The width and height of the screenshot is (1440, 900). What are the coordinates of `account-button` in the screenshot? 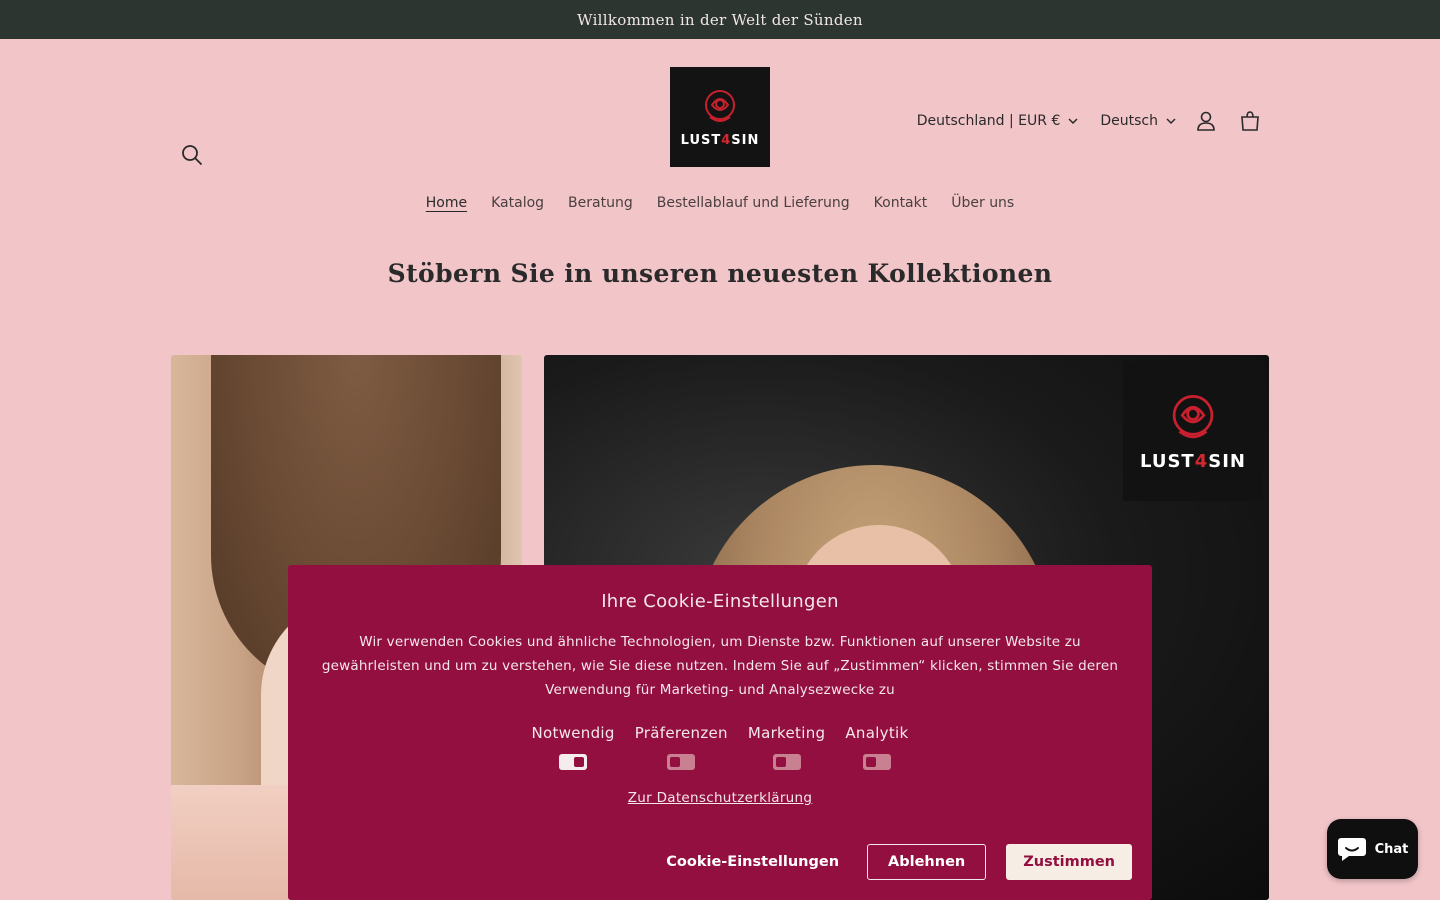 It's located at (1206, 121).